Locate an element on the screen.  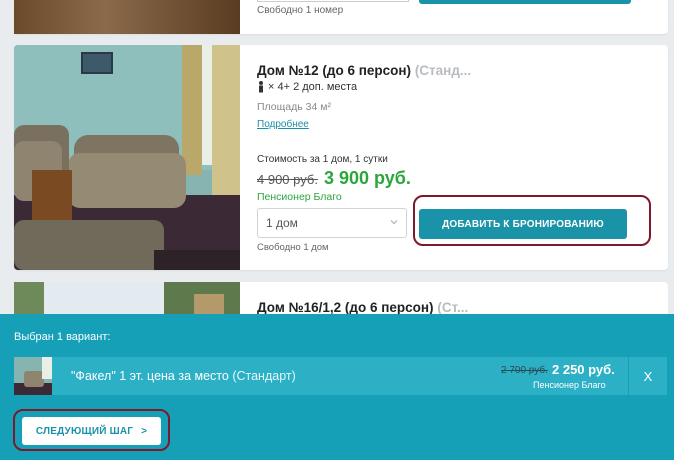
old-price: 4 900 руб. is located at coordinates (287, 179).